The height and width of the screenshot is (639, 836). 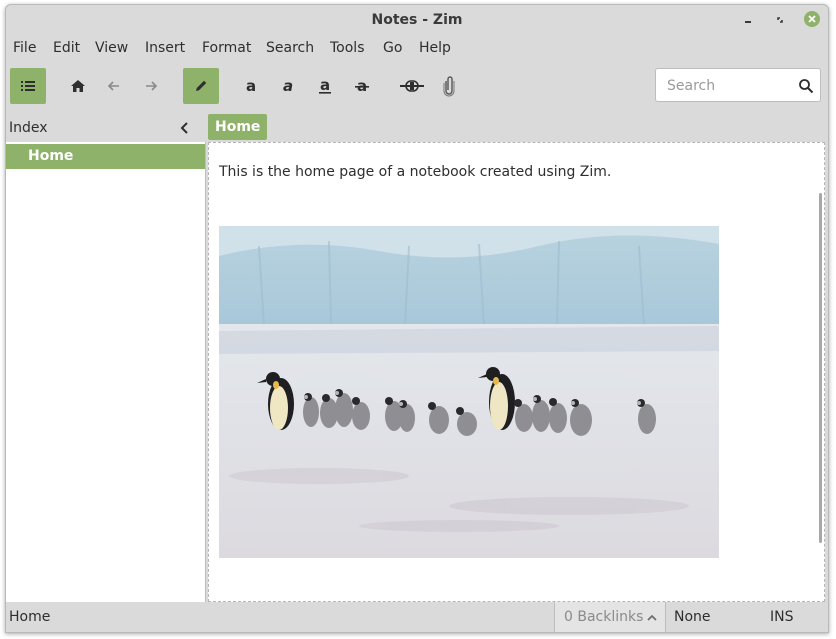 What do you see at coordinates (66, 48) in the screenshot?
I see `menu-edit: Edit` at bounding box center [66, 48].